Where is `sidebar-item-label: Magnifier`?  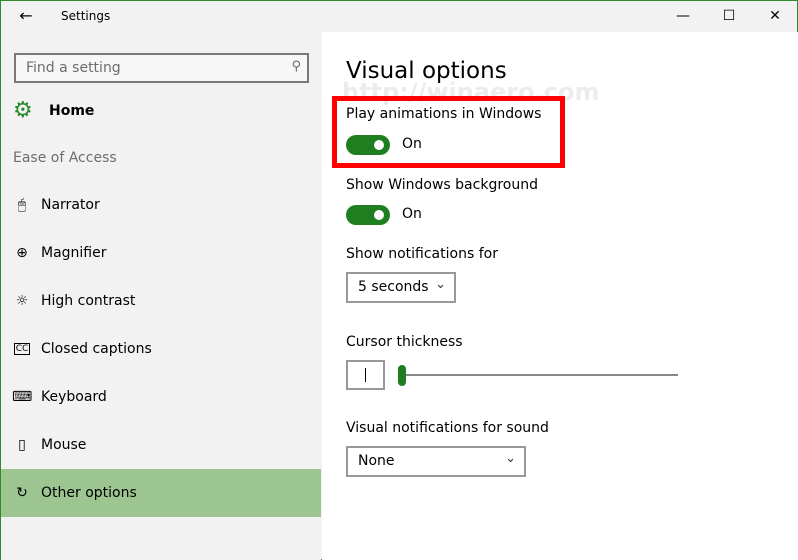
sidebar-item-label: Magnifier is located at coordinates (74, 253).